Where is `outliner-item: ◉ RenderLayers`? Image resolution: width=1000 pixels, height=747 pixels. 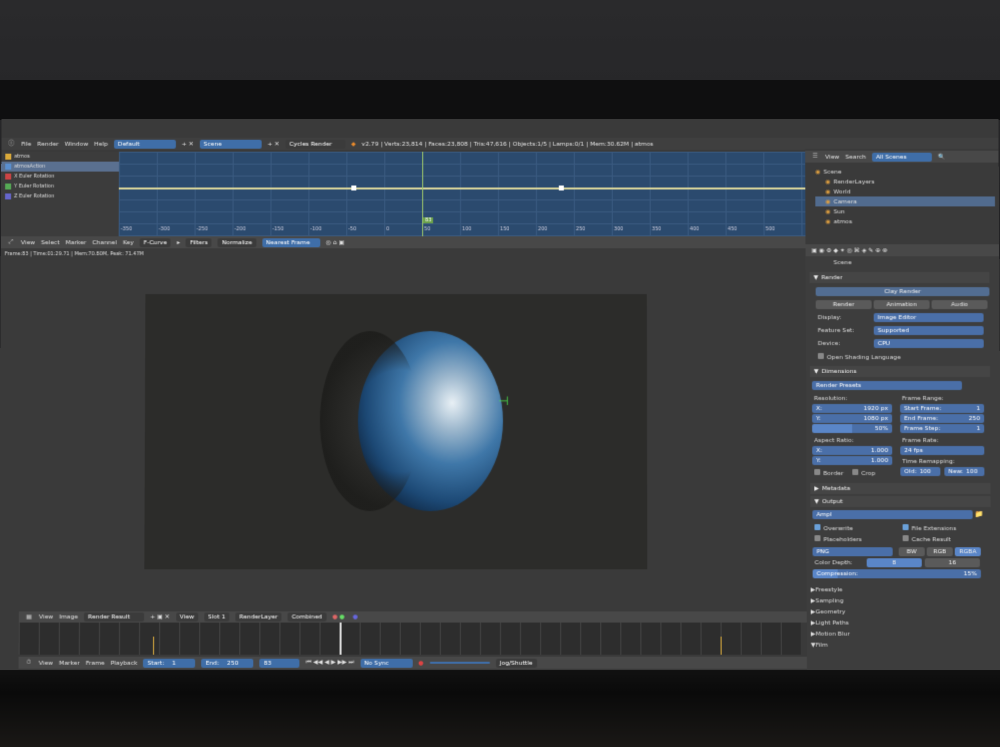
outliner-item: ◉ RenderLayers is located at coordinates (905, 182).